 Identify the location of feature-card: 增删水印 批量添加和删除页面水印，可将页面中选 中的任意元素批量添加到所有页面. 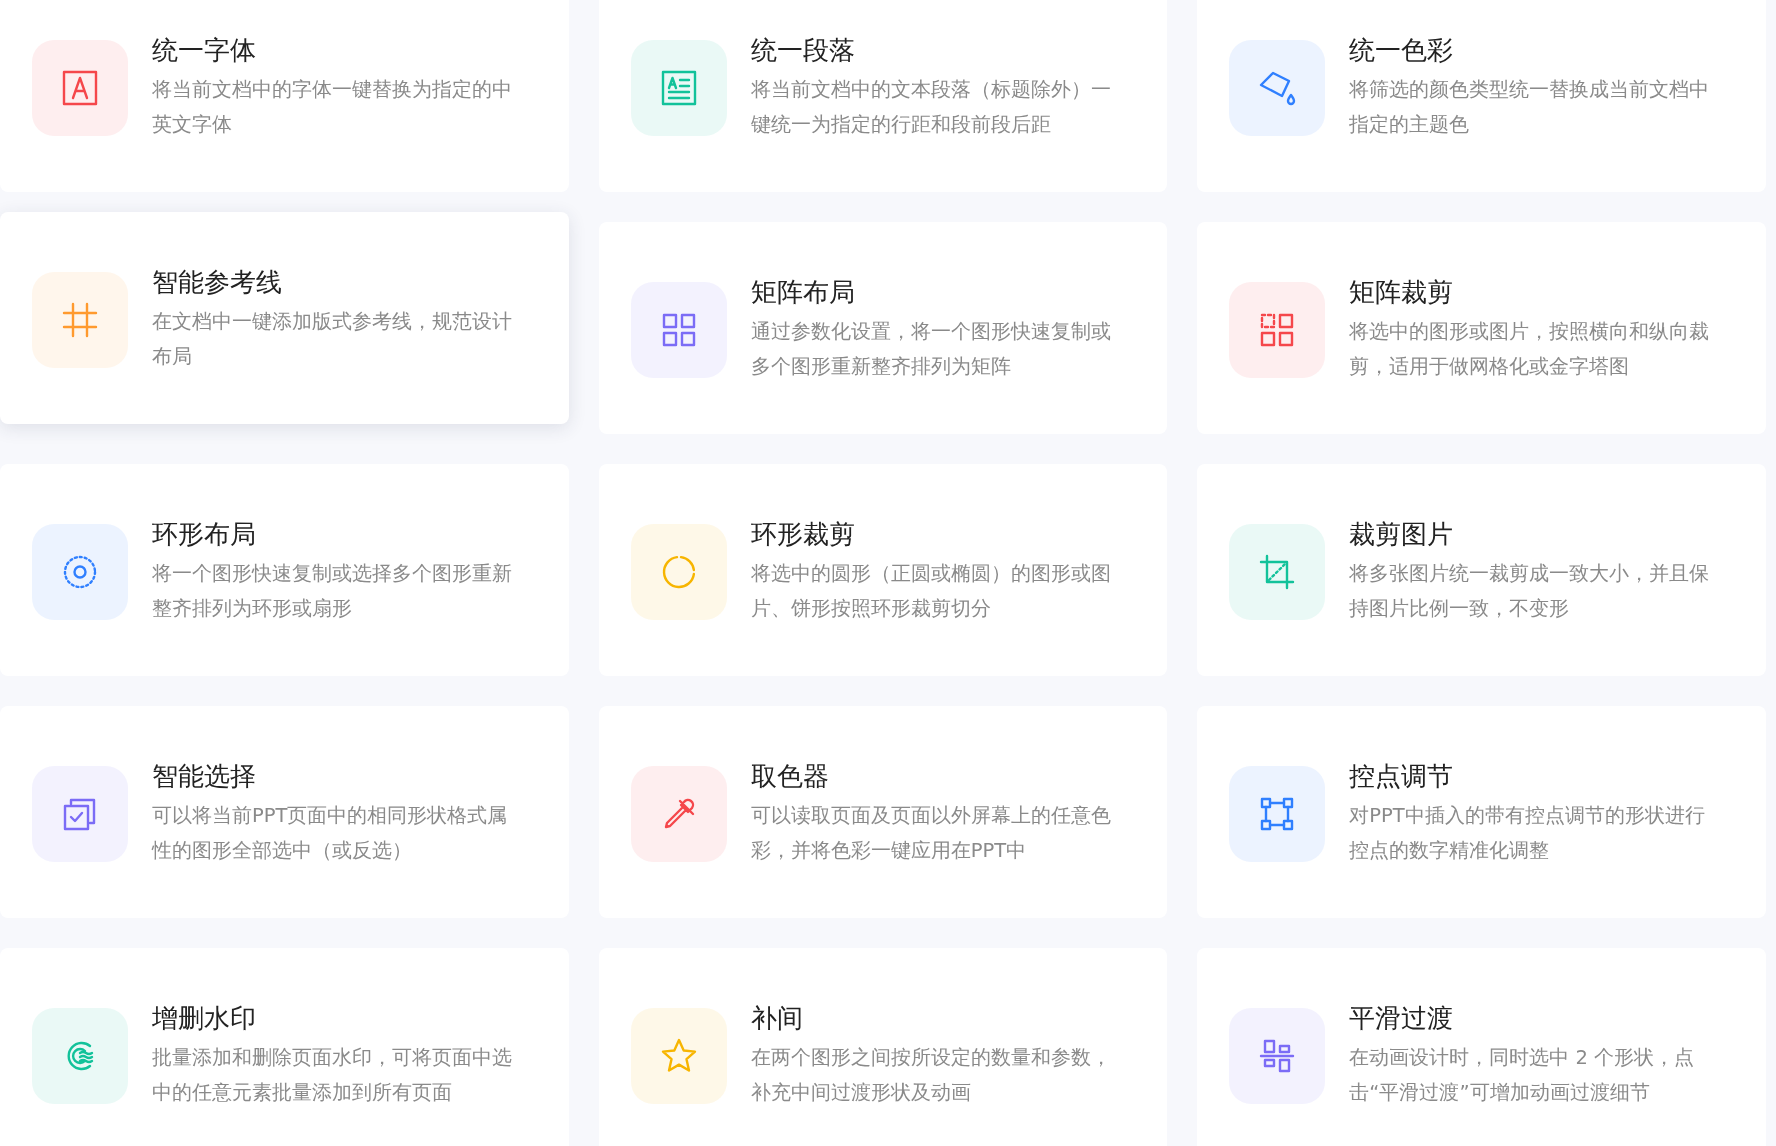
(284, 1047).